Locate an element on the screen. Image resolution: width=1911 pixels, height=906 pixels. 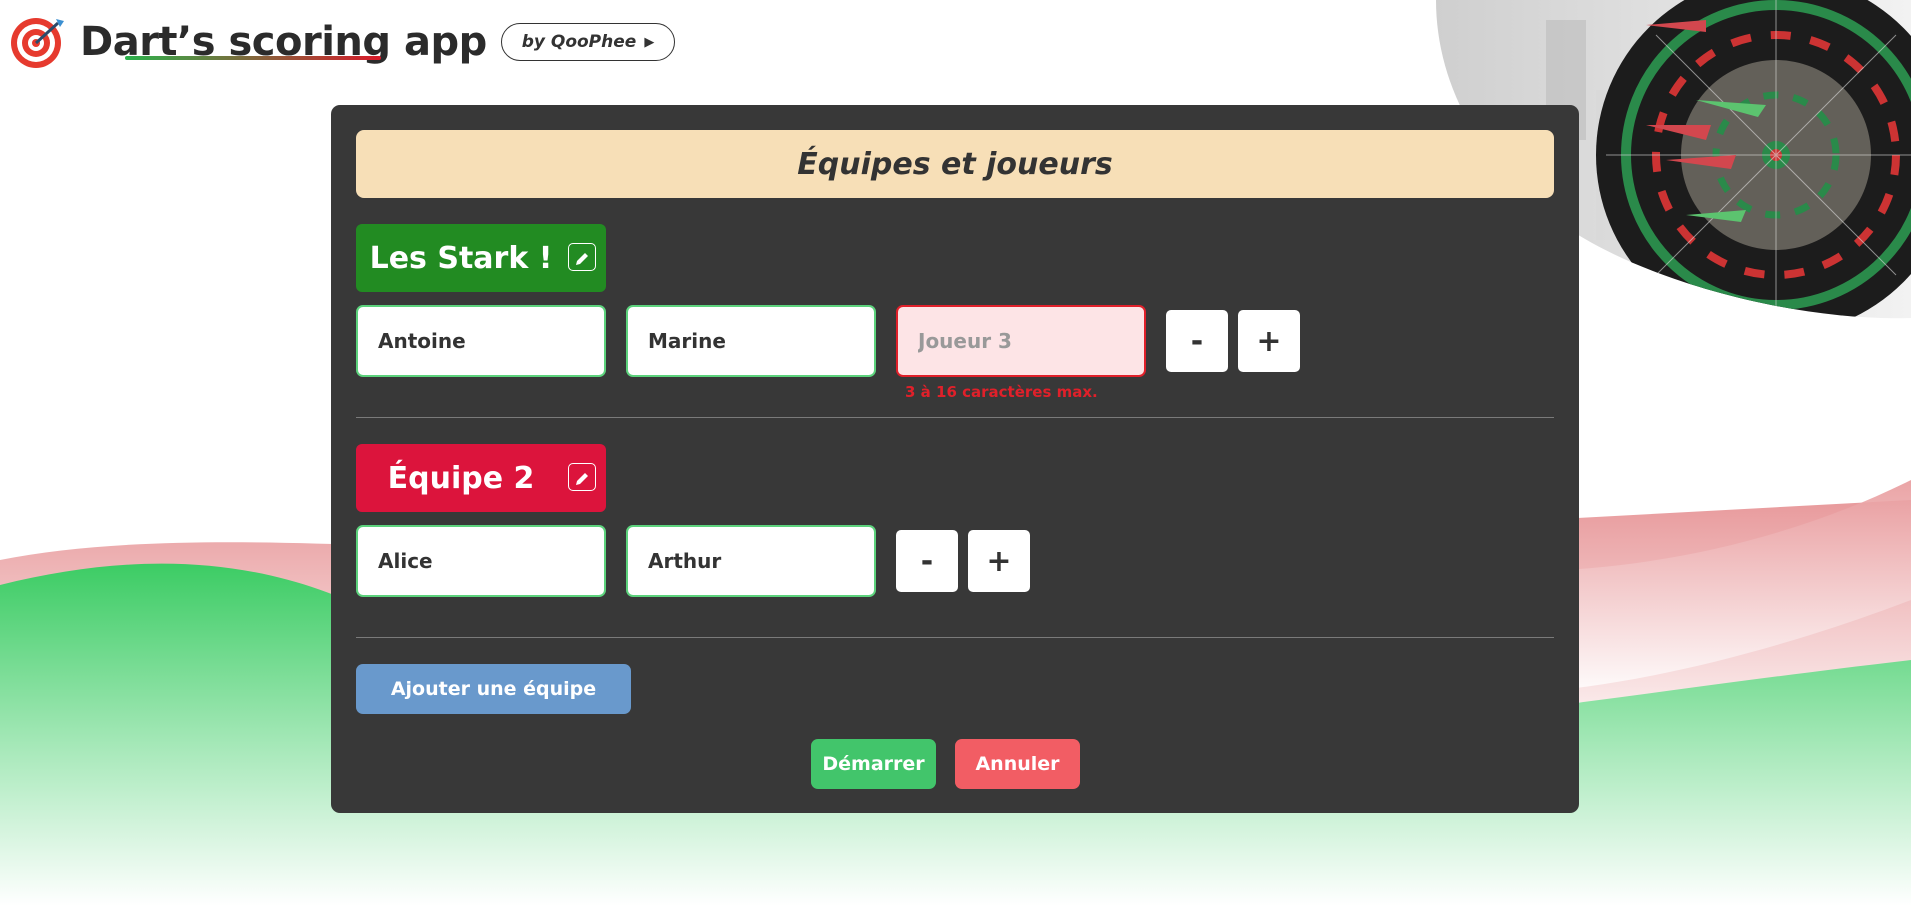
panel-title: Équipes et joueurs is located at coordinates (955, 164).